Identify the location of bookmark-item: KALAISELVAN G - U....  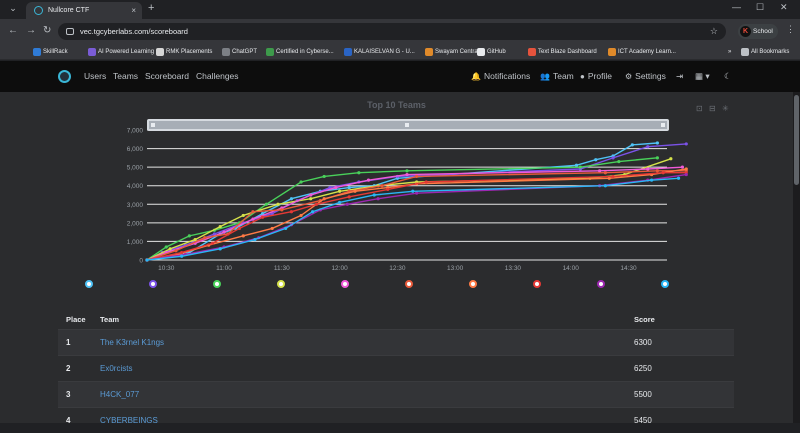
(379, 52).